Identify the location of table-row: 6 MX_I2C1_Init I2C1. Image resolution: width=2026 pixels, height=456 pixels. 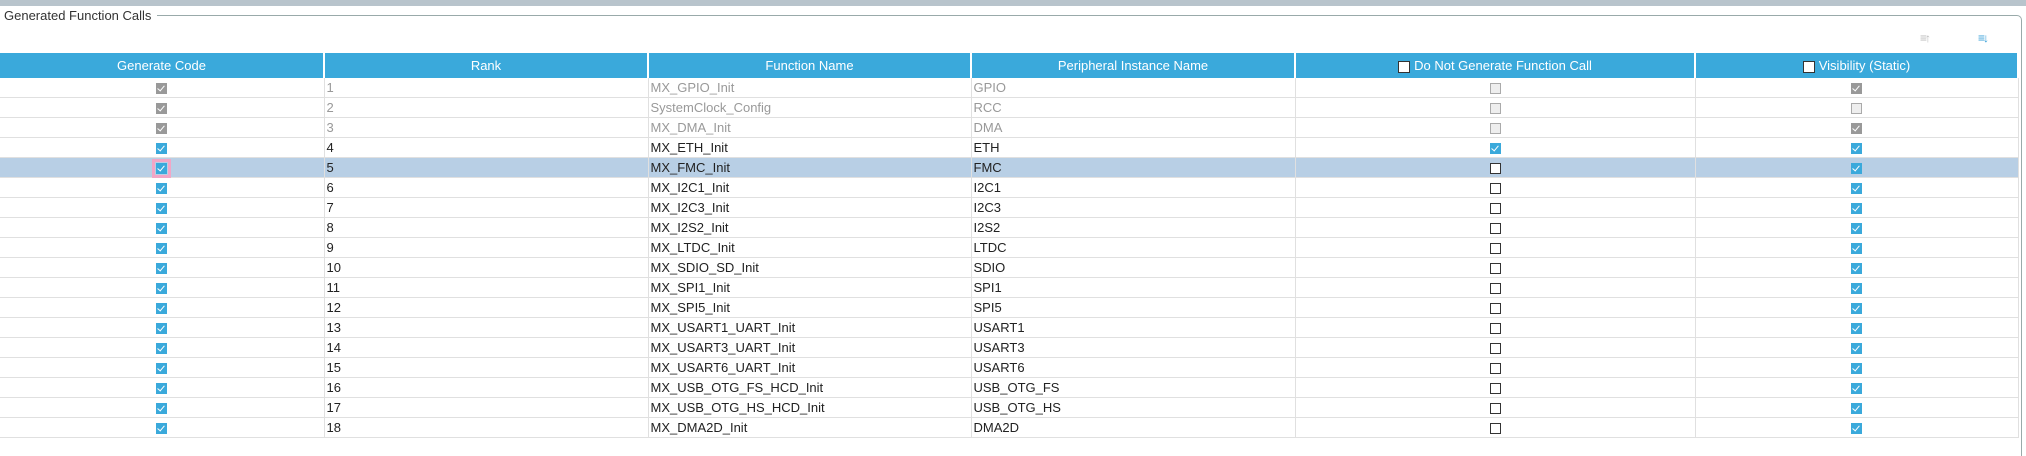
(1009, 187).